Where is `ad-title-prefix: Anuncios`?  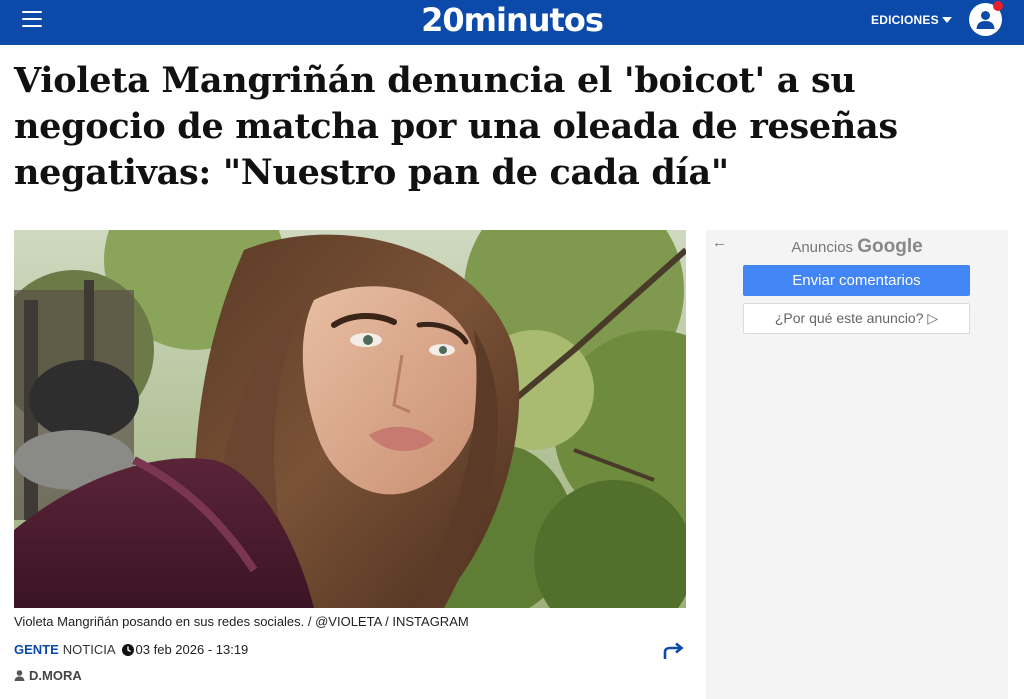
ad-title-prefix: Anuncios is located at coordinates (822, 247).